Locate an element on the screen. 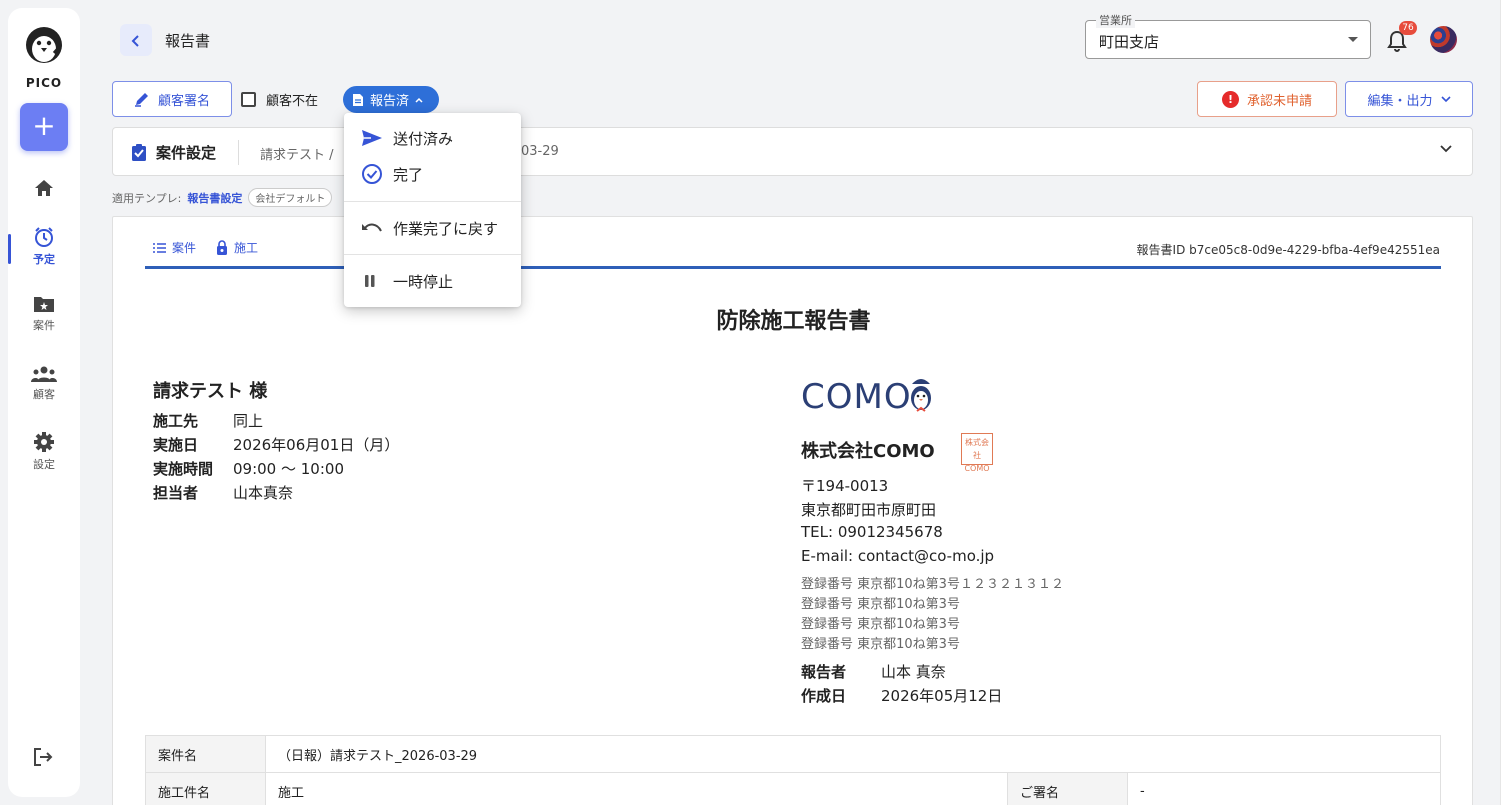 The image size is (1512, 805). add-button: + is located at coordinates (44, 127).